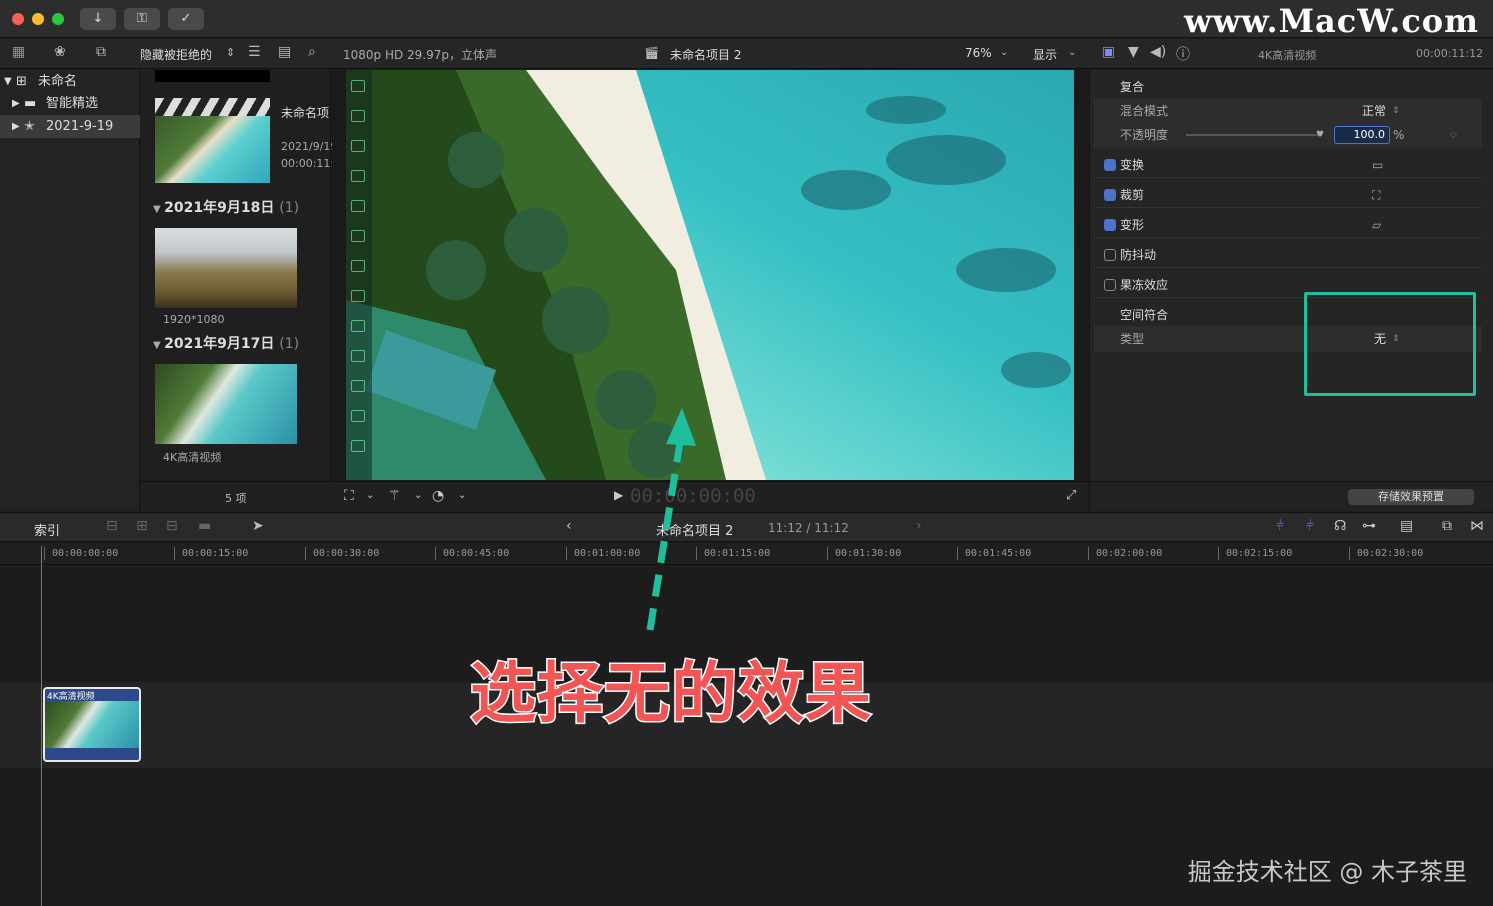 This screenshot has width=1493, height=906. I want to click on close-window-button, so click(18, 19).